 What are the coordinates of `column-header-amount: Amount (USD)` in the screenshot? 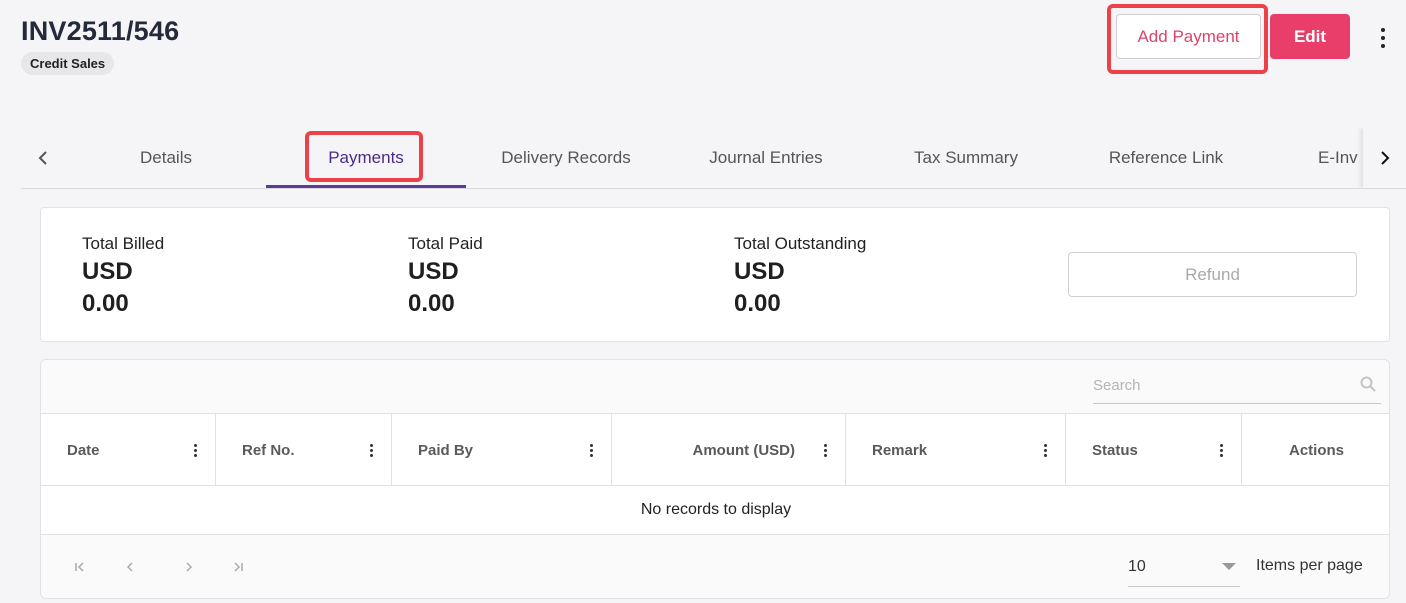 It's located at (729, 450).